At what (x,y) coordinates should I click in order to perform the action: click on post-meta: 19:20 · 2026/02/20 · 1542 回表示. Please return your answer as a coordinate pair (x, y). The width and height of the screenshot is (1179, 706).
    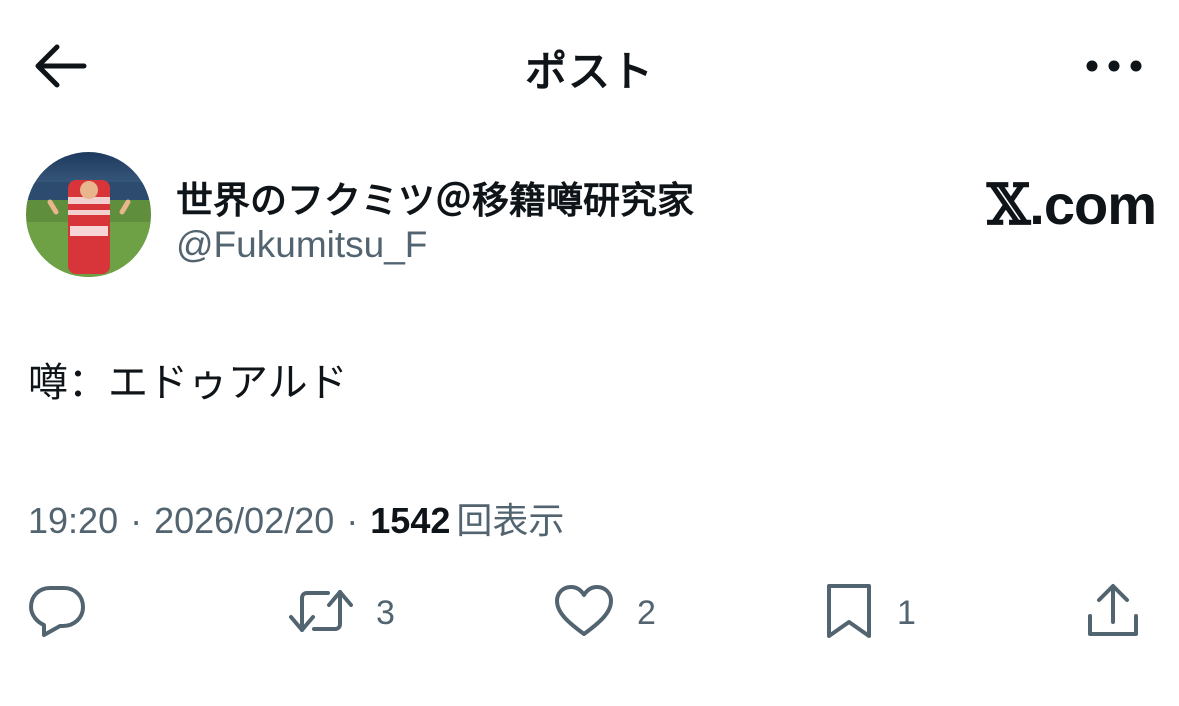
    Looking at the image, I should click on (296, 518).